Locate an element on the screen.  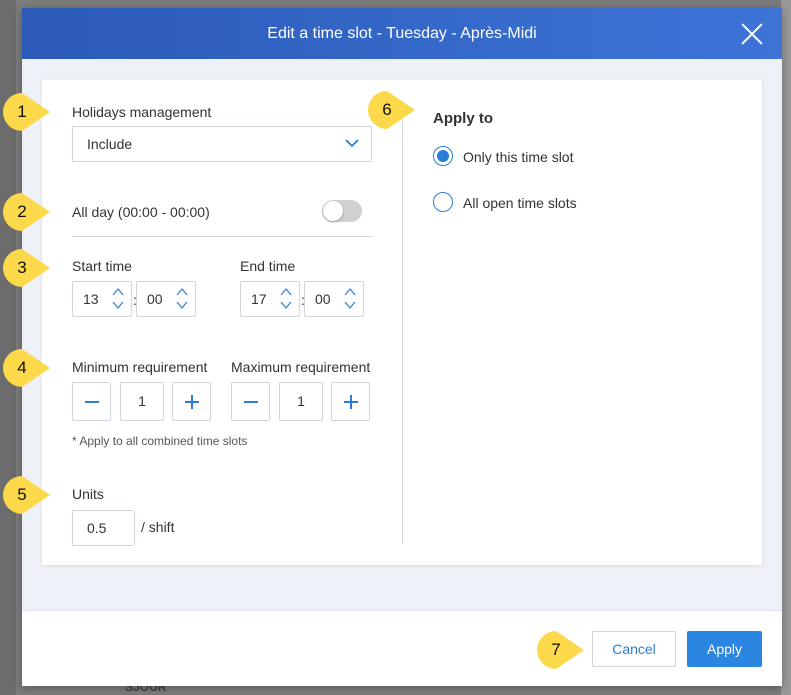
section-divider is located at coordinates (222, 236).